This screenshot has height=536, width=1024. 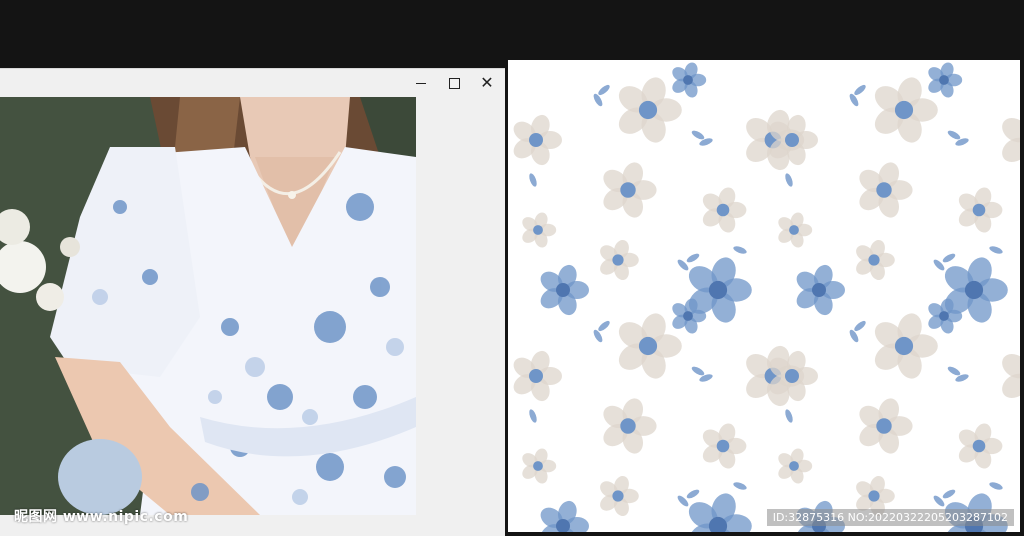 What do you see at coordinates (101, 517) in the screenshot?
I see `site-watermark: 昵图网 www.nipic.com` at bounding box center [101, 517].